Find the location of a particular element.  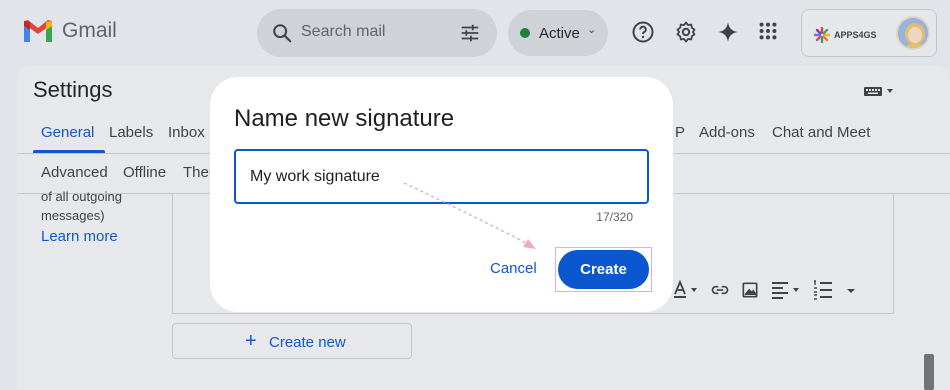

signature-name-field is located at coordinates (441, 176).